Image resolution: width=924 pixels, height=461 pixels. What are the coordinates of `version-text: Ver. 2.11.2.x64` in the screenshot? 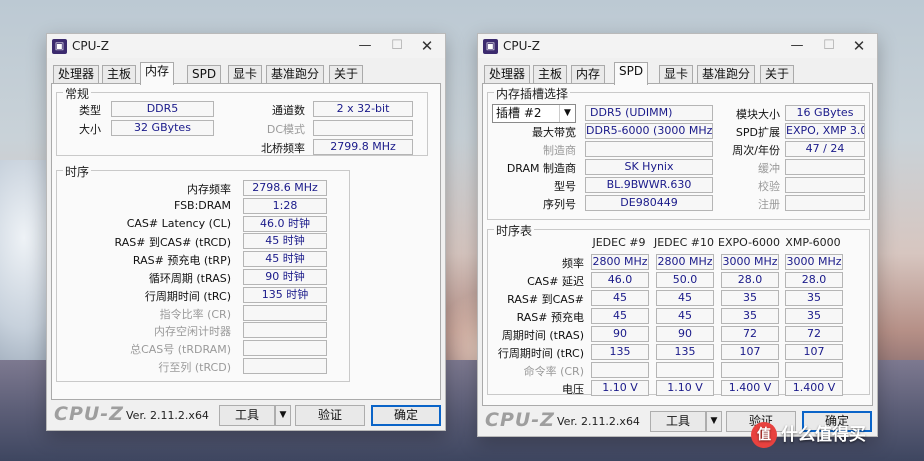 It's located at (167, 415).